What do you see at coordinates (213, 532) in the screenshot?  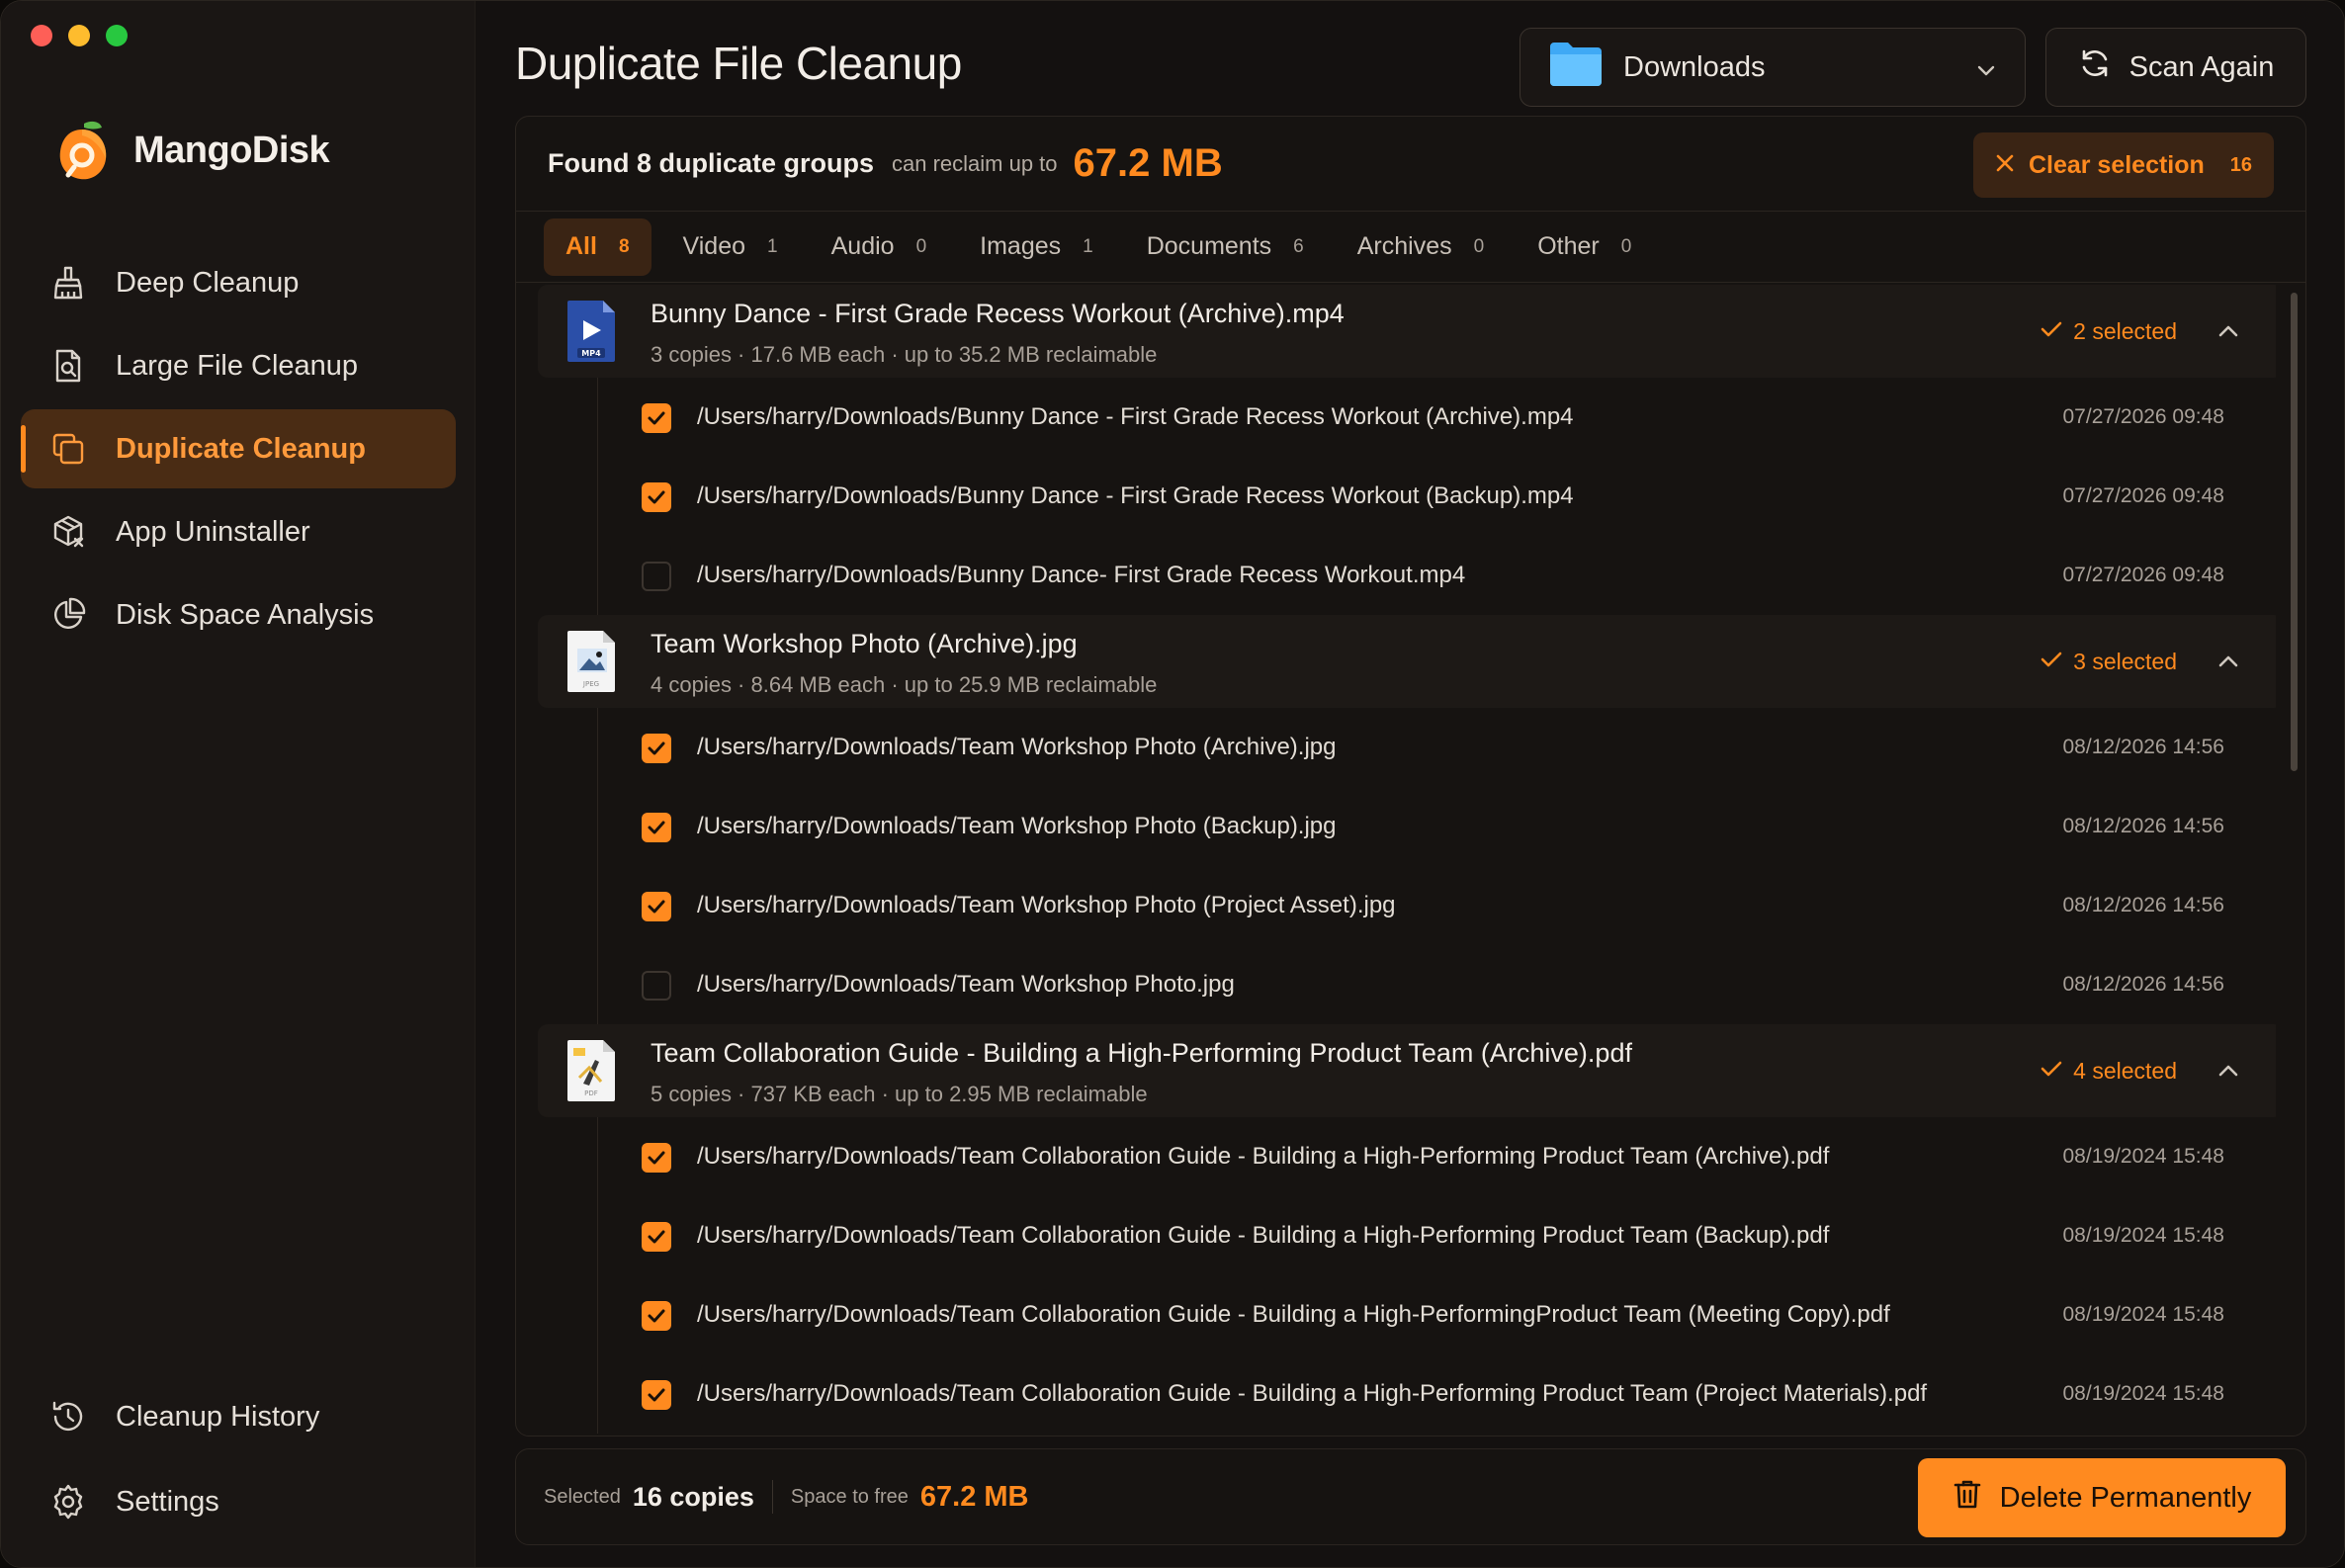 I see `sidebar-item-label: App Uninstaller` at bounding box center [213, 532].